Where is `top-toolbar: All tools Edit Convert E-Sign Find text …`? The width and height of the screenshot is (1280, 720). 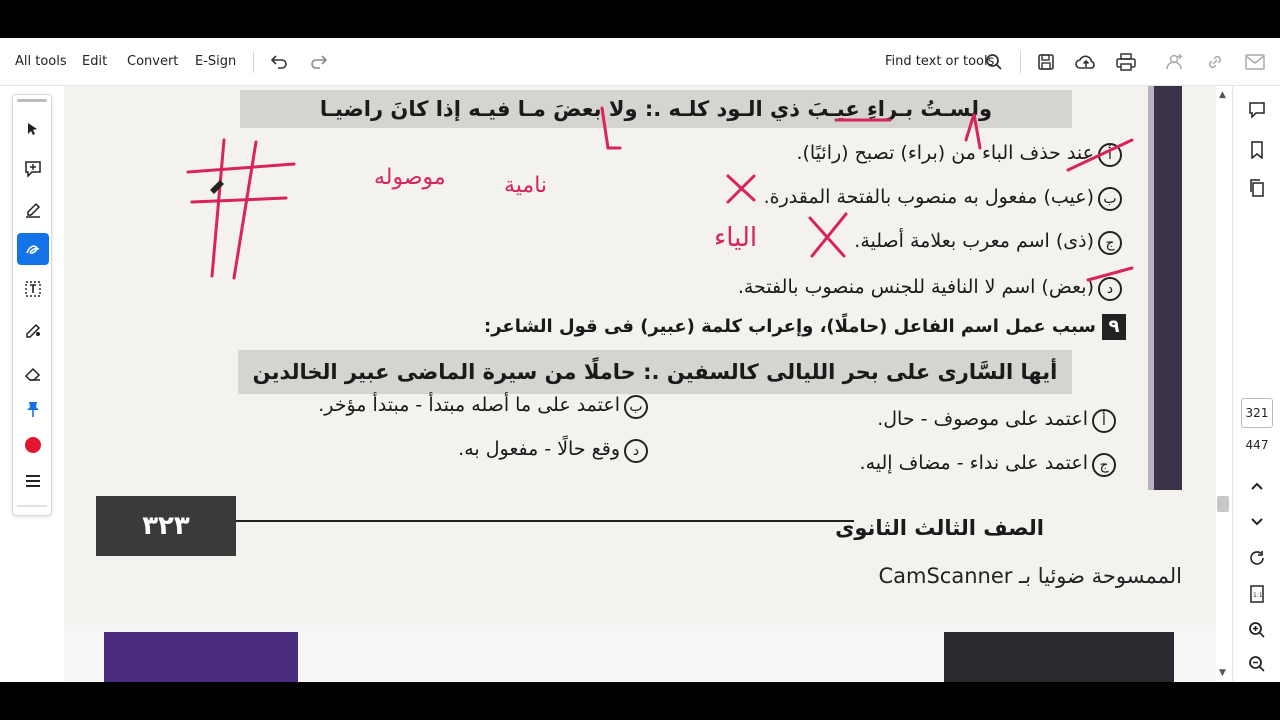 top-toolbar: All tools Edit Convert E-Sign Find text … is located at coordinates (640, 62).